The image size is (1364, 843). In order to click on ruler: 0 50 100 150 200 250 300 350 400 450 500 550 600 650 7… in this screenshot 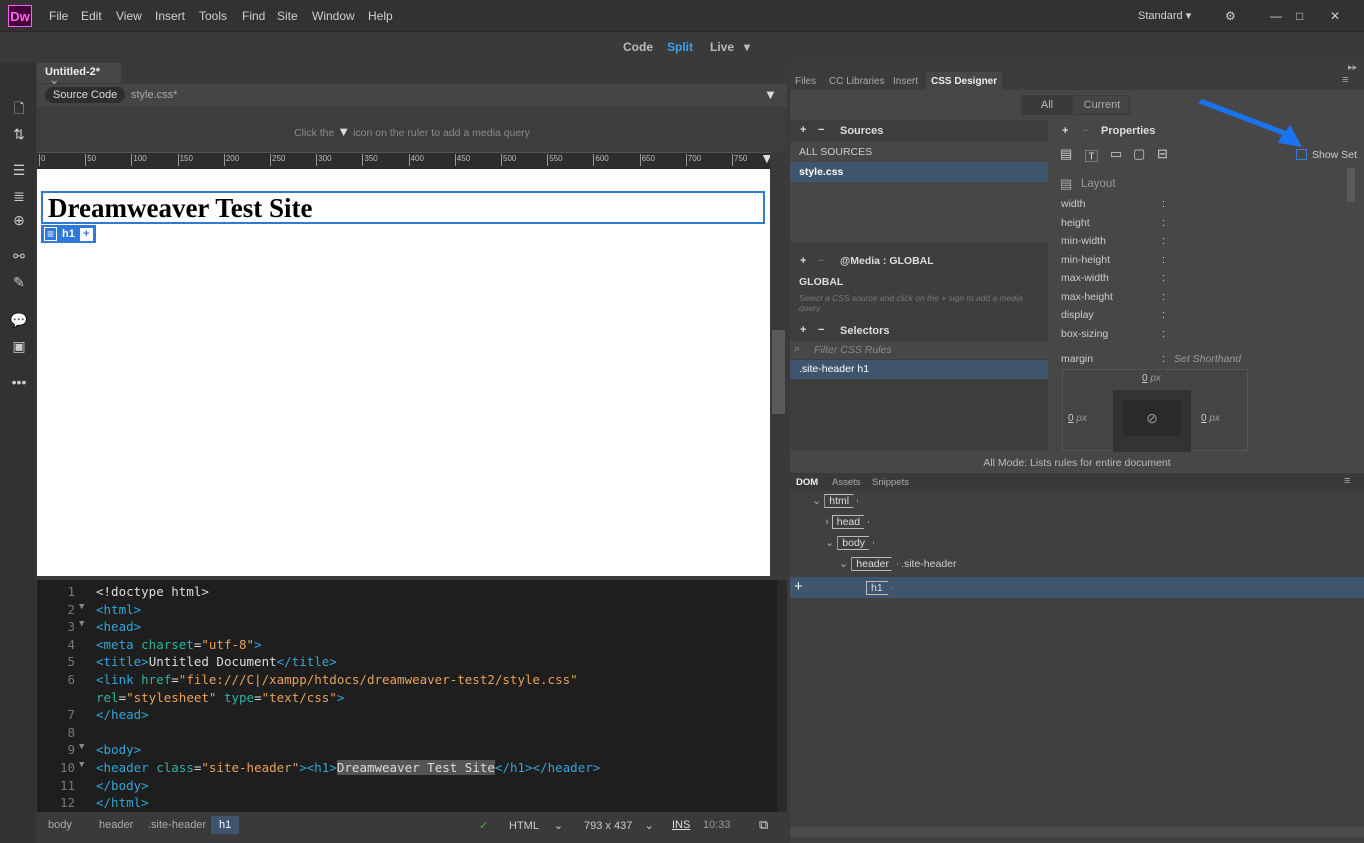, I will do `click(403, 160)`.